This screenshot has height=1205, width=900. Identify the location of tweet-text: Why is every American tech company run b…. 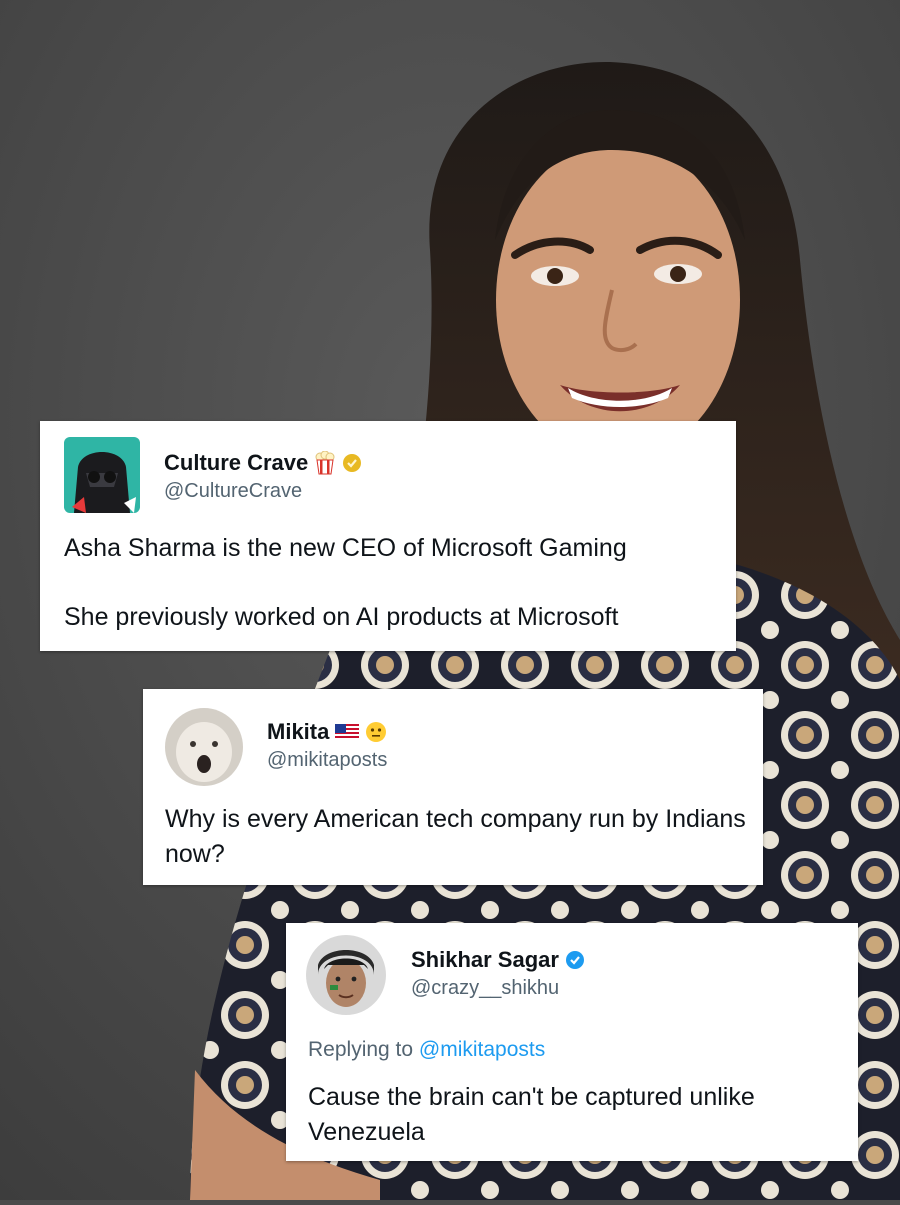
(455, 836).